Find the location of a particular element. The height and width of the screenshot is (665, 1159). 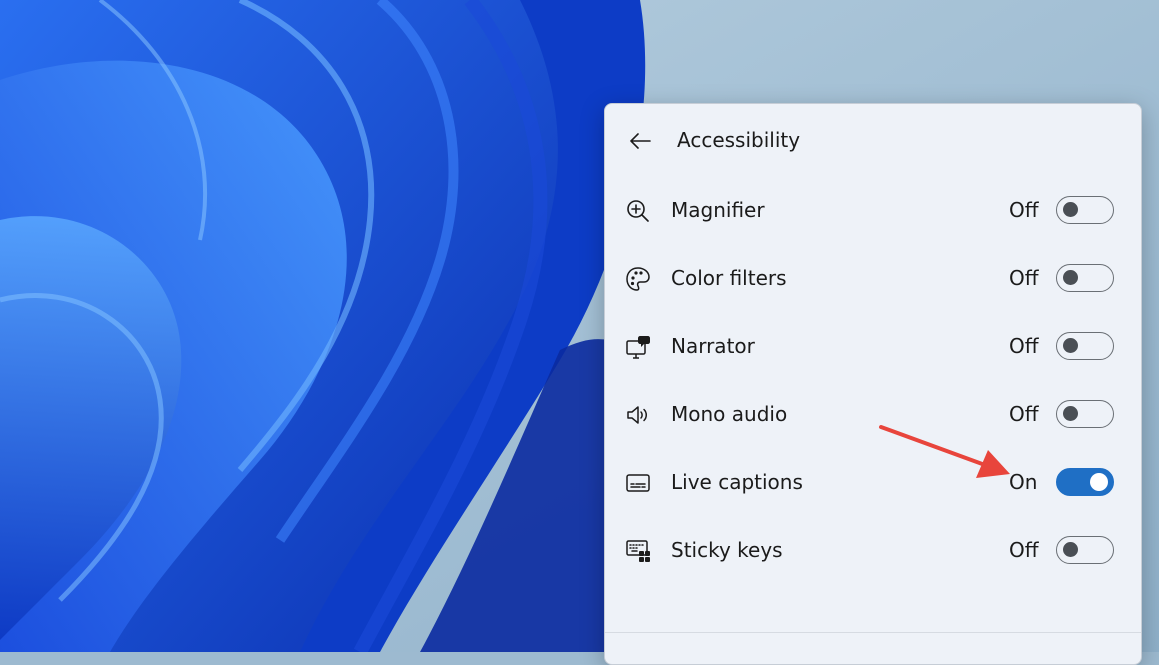

panel-title: Accessibility is located at coordinates (739, 140).